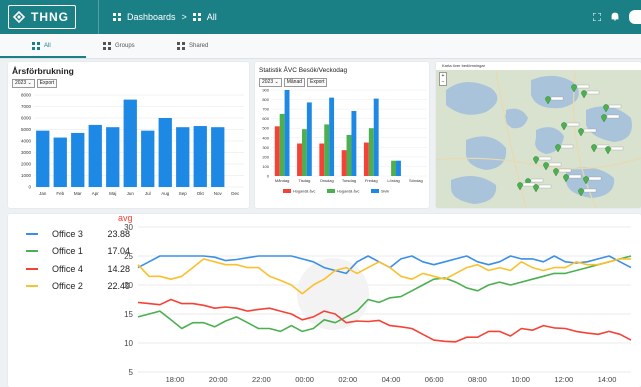 The width and height of the screenshot is (641, 387). What do you see at coordinates (26, 141) in the screenshot?
I see `annual-y-tick: 4000` at bounding box center [26, 141].